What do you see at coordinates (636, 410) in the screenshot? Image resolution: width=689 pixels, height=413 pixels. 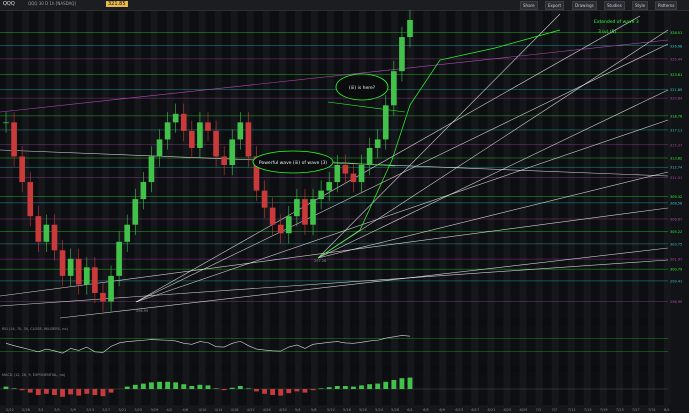 I see `x-tick-label: 7/27` at bounding box center [636, 410].